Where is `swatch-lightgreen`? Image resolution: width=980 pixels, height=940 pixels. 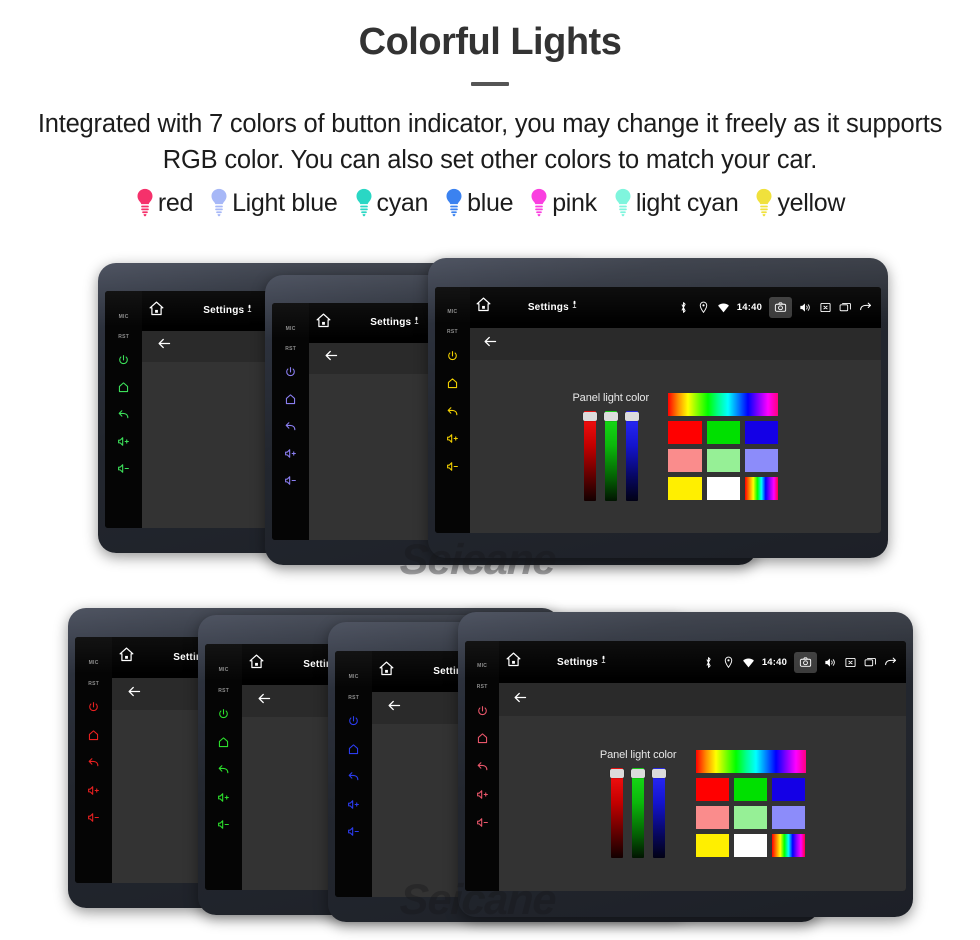 swatch-lightgreen is located at coordinates (750, 818).